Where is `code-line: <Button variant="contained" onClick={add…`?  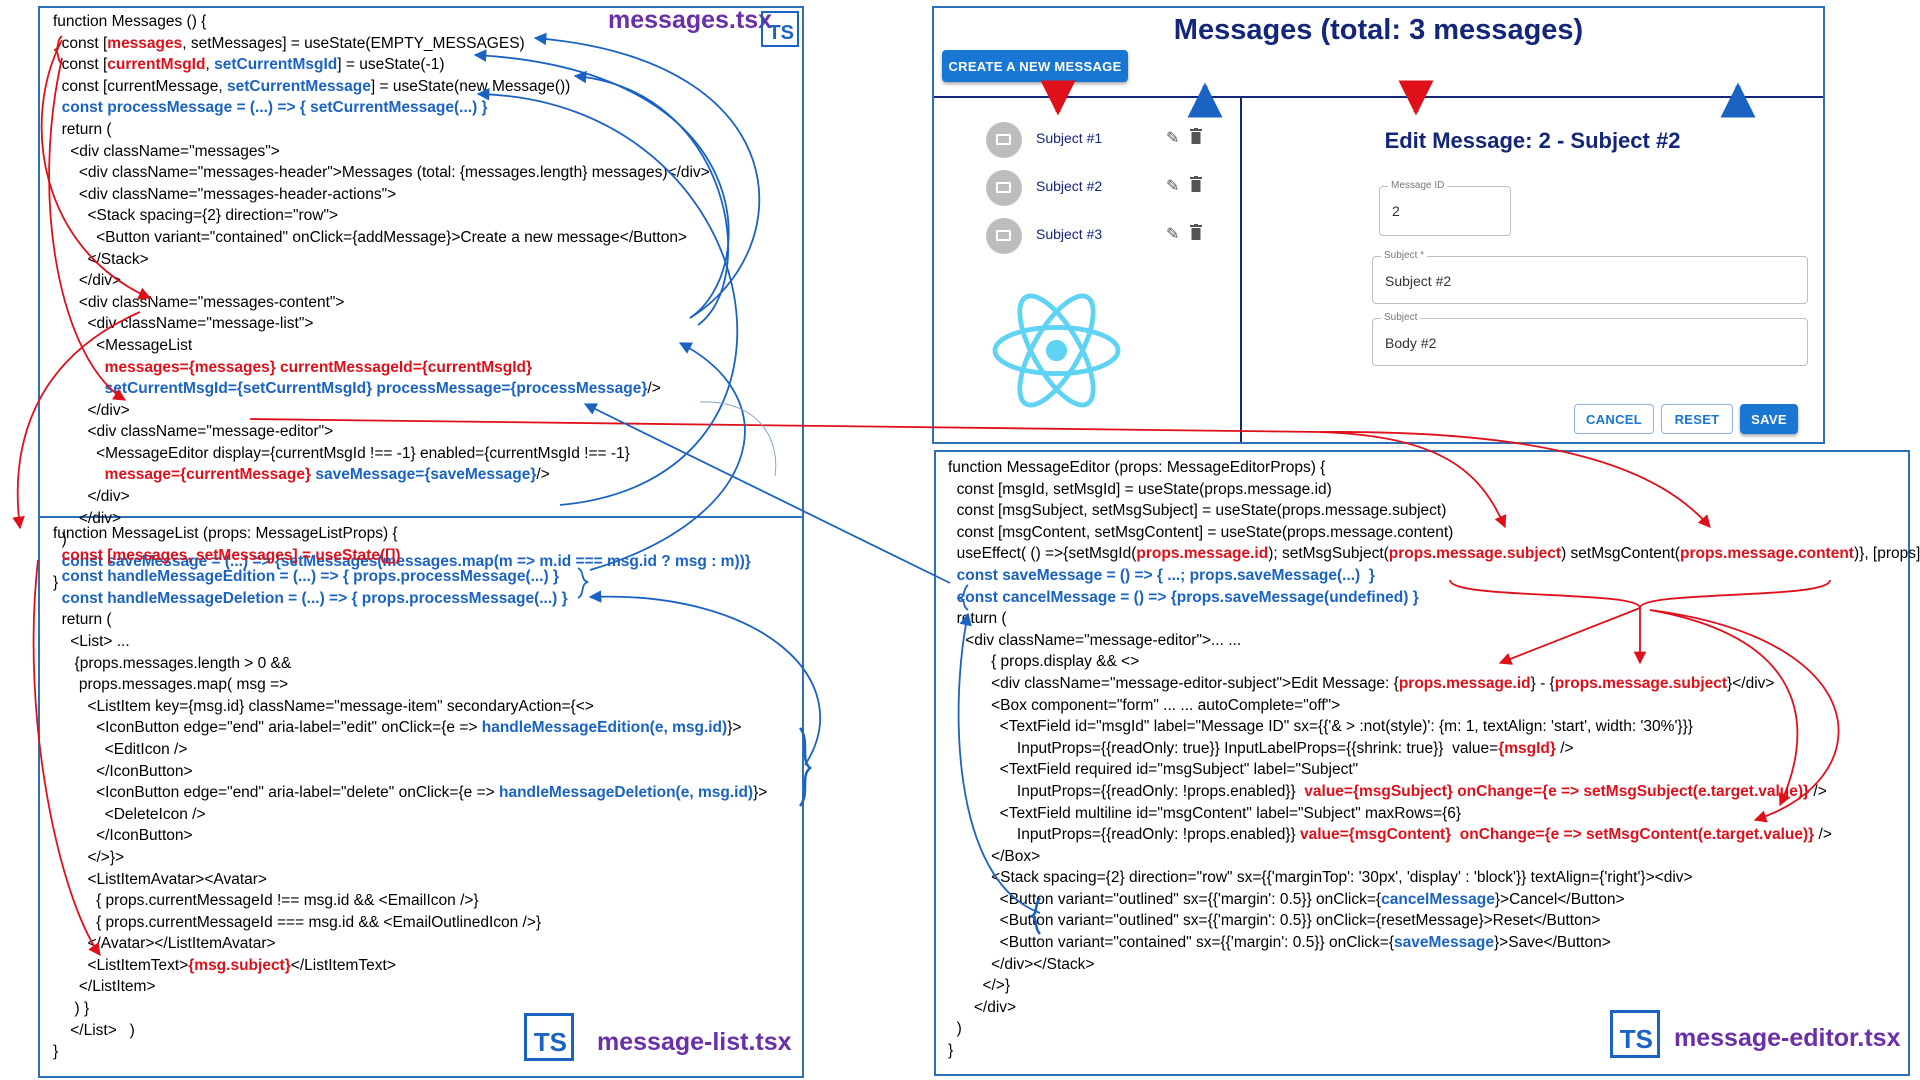
code-line: <Button variant="contained" onClick={add… is located at coordinates (402, 238).